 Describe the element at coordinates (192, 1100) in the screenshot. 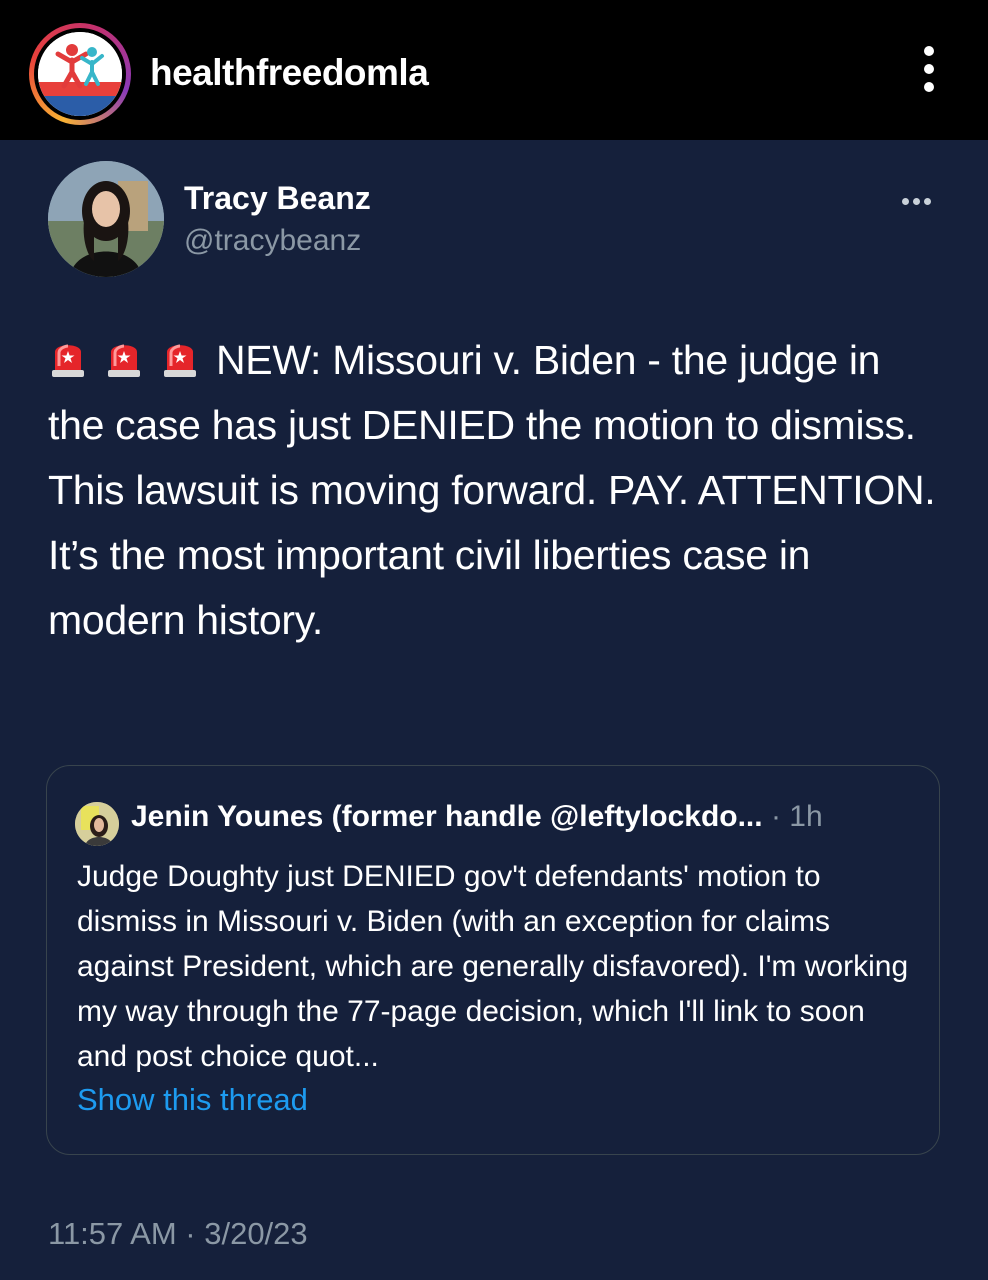

I see `show-thread-link: Show this thread` at that location.